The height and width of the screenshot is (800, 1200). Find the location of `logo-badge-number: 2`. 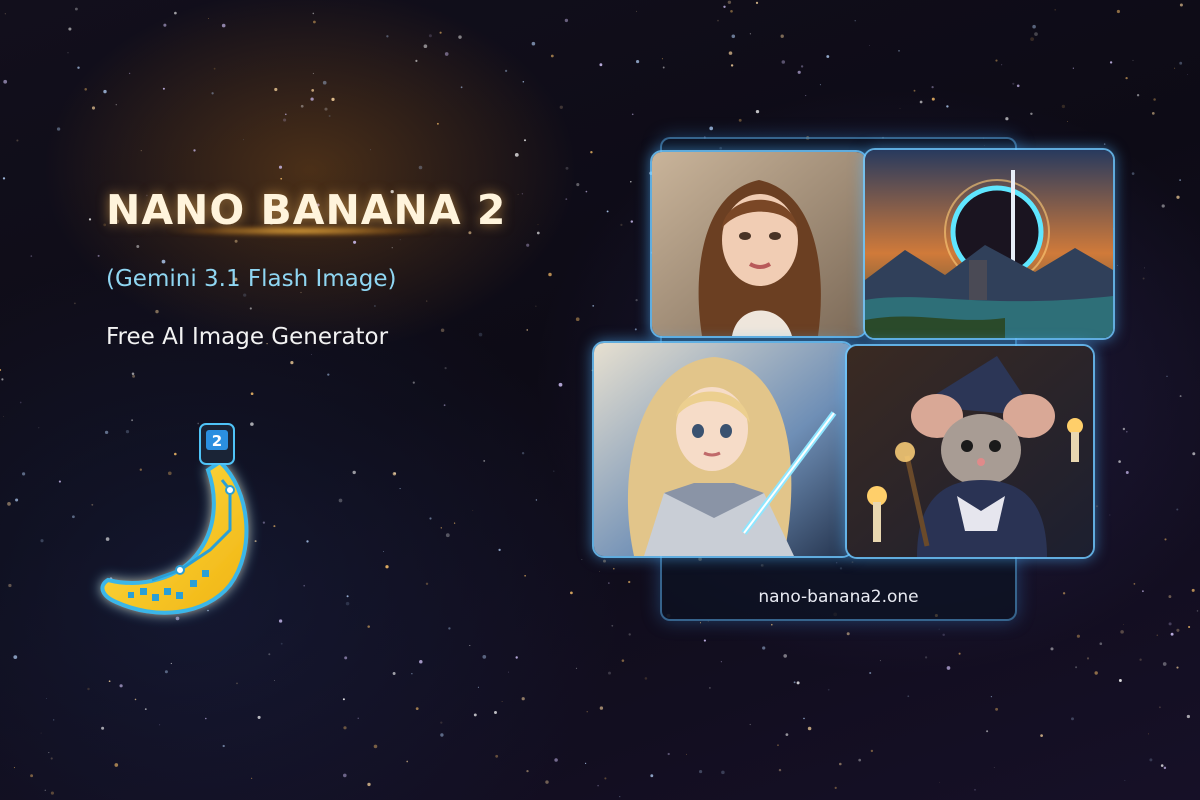

logo-badge-number: 2 is located at coordinates (217, 441).